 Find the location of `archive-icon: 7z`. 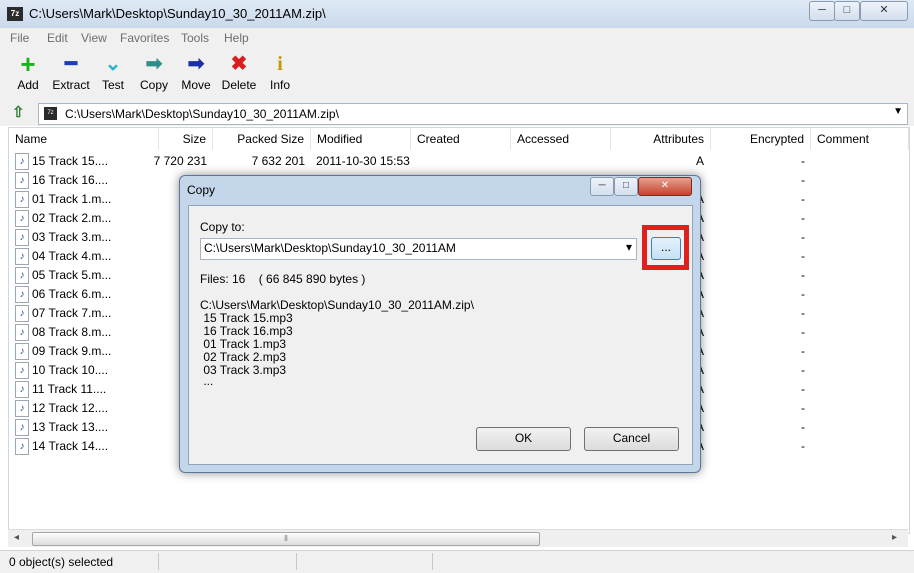

archive-icon: 7z is located at coordinates (50, 113).